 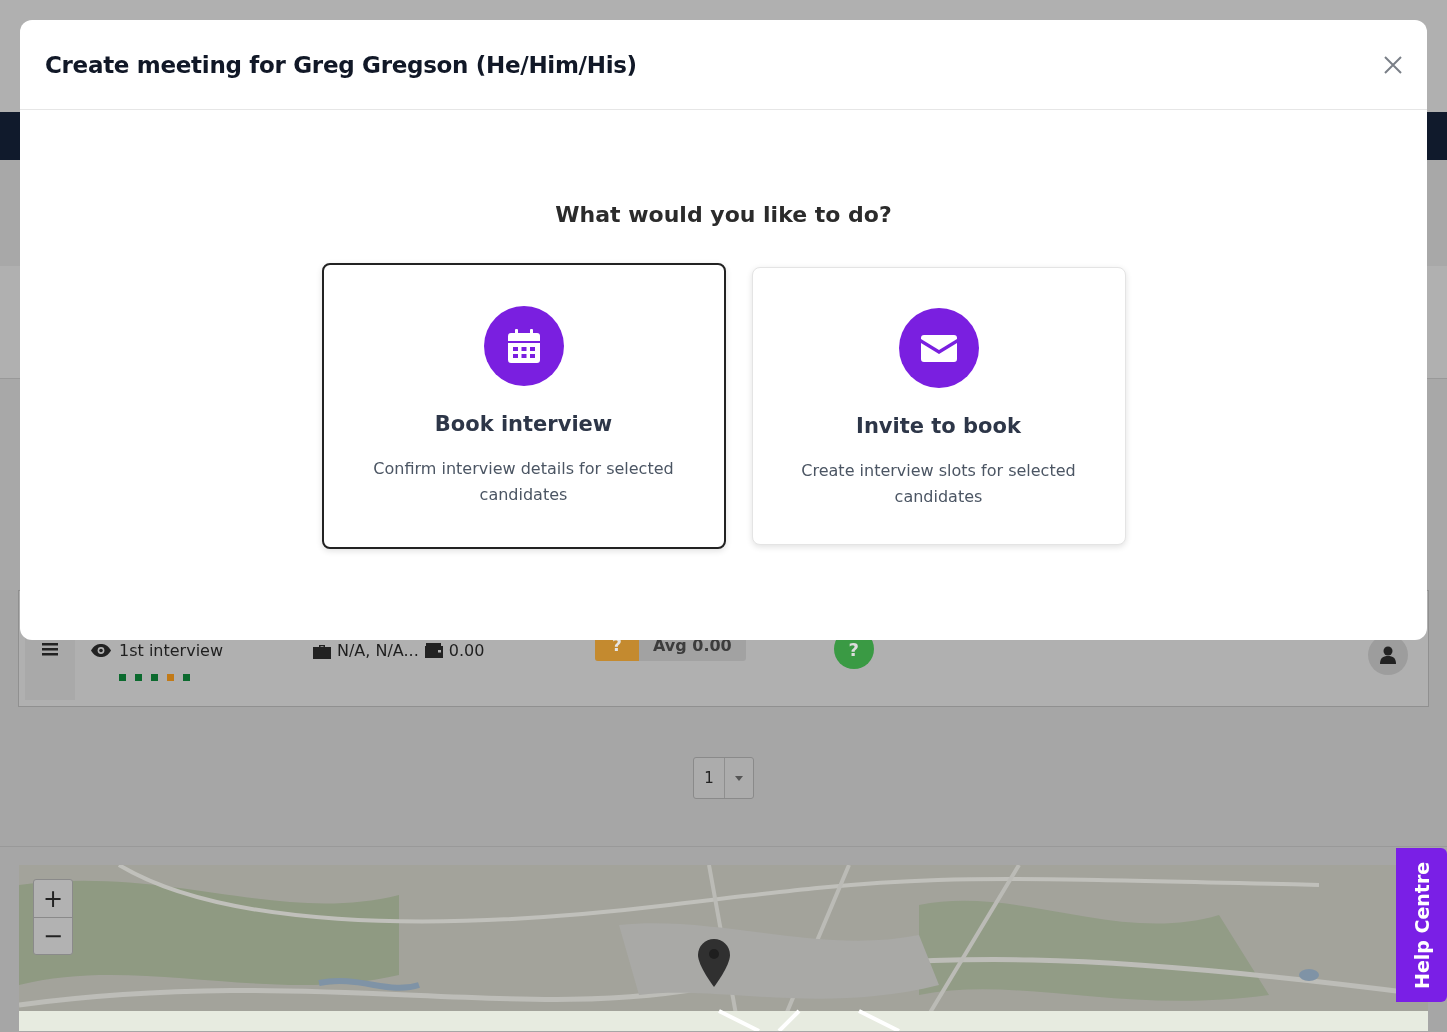 I want to click on page-select: 1, so click(x=723, y=778).